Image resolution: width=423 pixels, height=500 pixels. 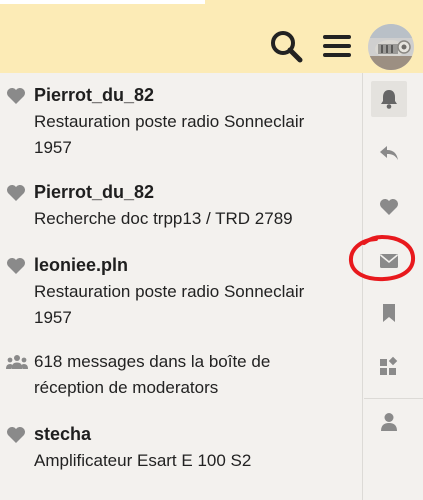 I want to click on notification-text: Amplificateur Esart E 100 S2, so click(x=194, y=461).